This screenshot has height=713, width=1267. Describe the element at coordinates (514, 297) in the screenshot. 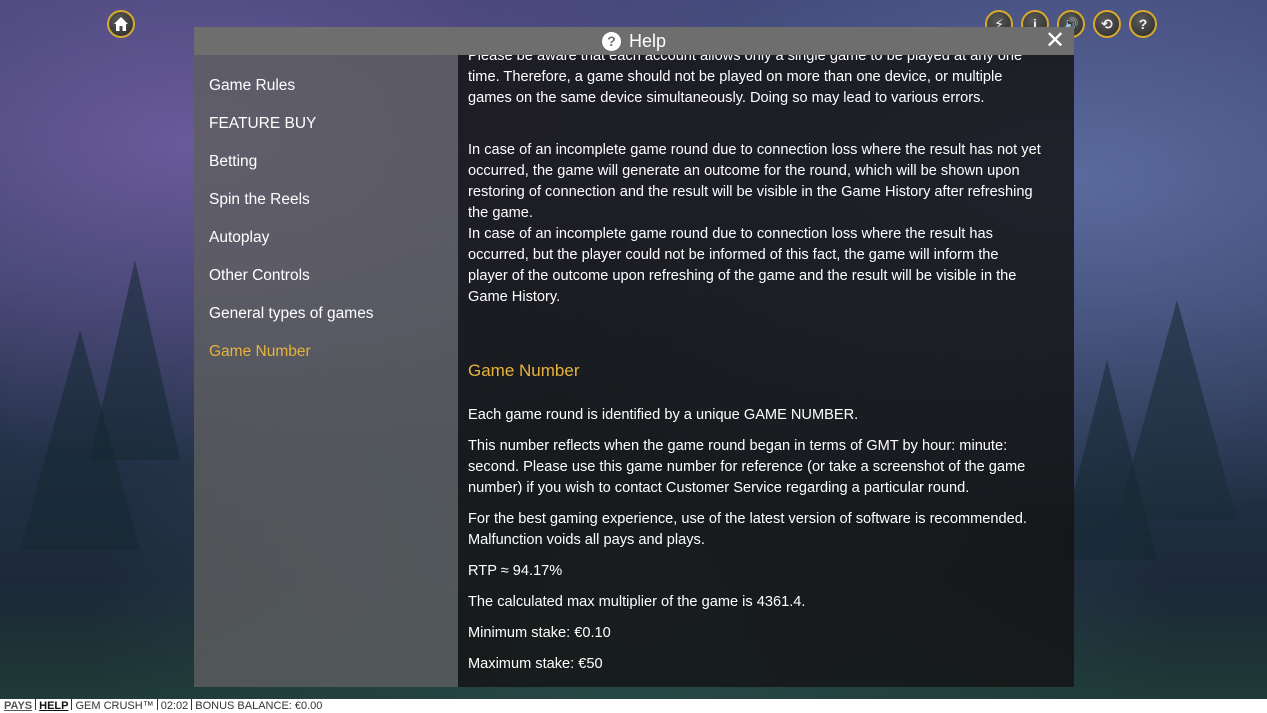

I see `incomplete-round-line: Game History.` at that location.